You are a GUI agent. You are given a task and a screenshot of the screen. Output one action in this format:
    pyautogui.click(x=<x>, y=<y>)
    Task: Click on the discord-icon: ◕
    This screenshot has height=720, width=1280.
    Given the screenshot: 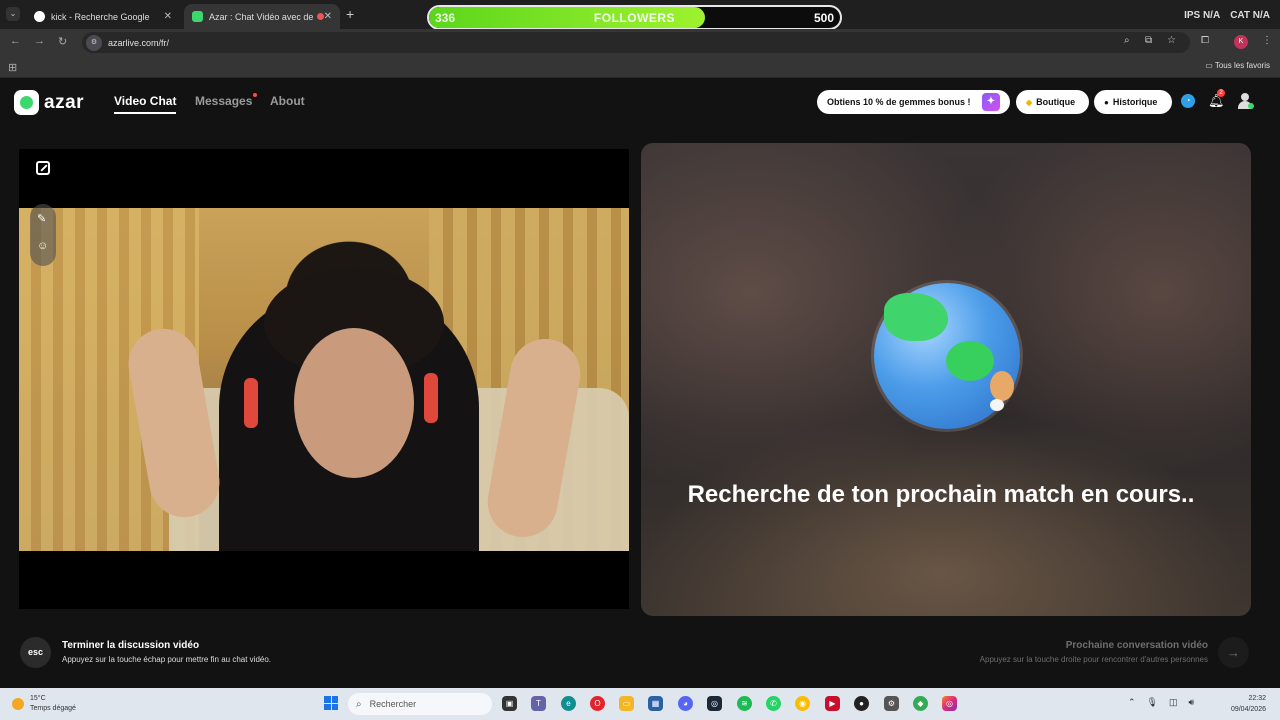 What is the action you would take?
    pyautogui.click(x=685, y=703)
    